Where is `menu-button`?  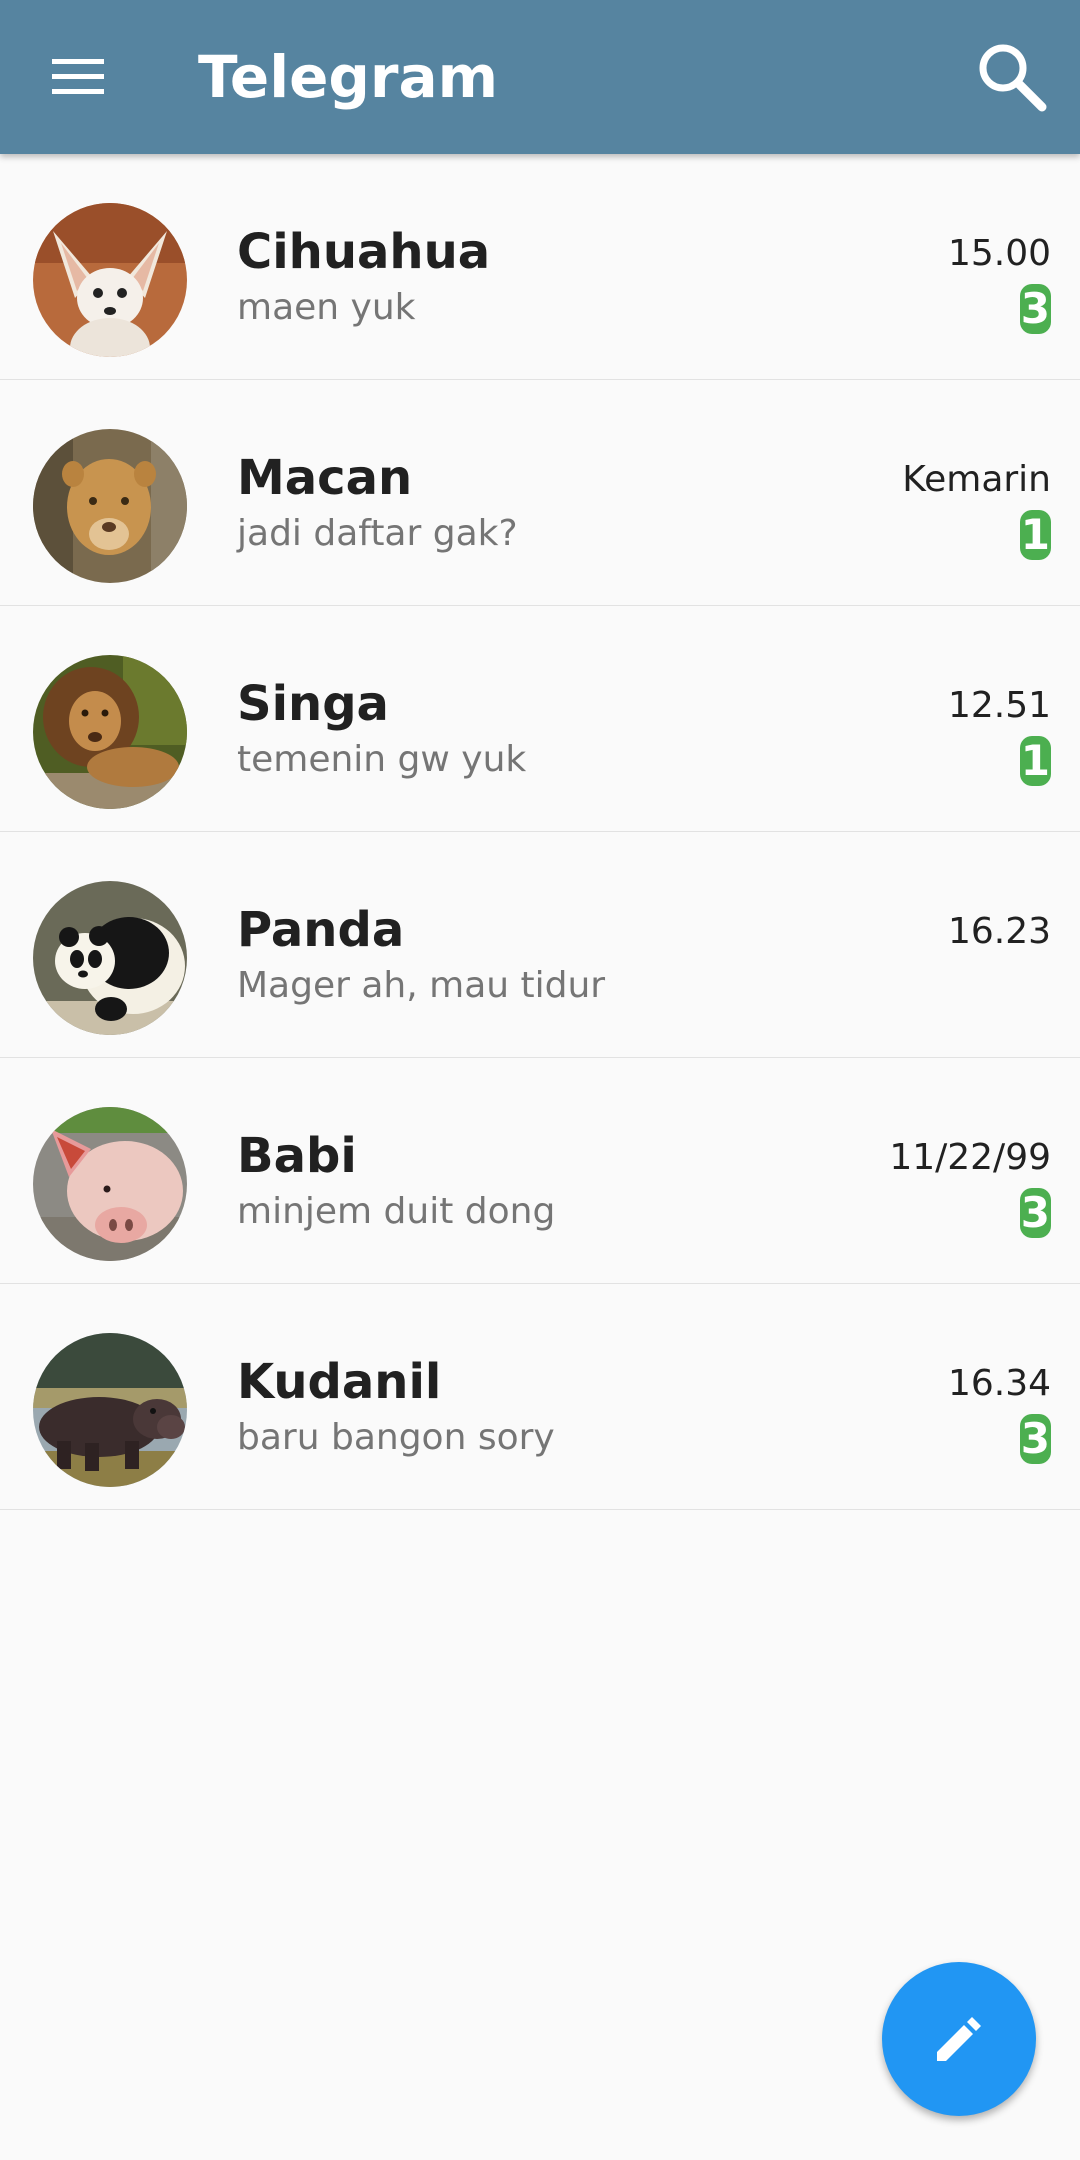
menu-button is located at coordinates (78, 77).